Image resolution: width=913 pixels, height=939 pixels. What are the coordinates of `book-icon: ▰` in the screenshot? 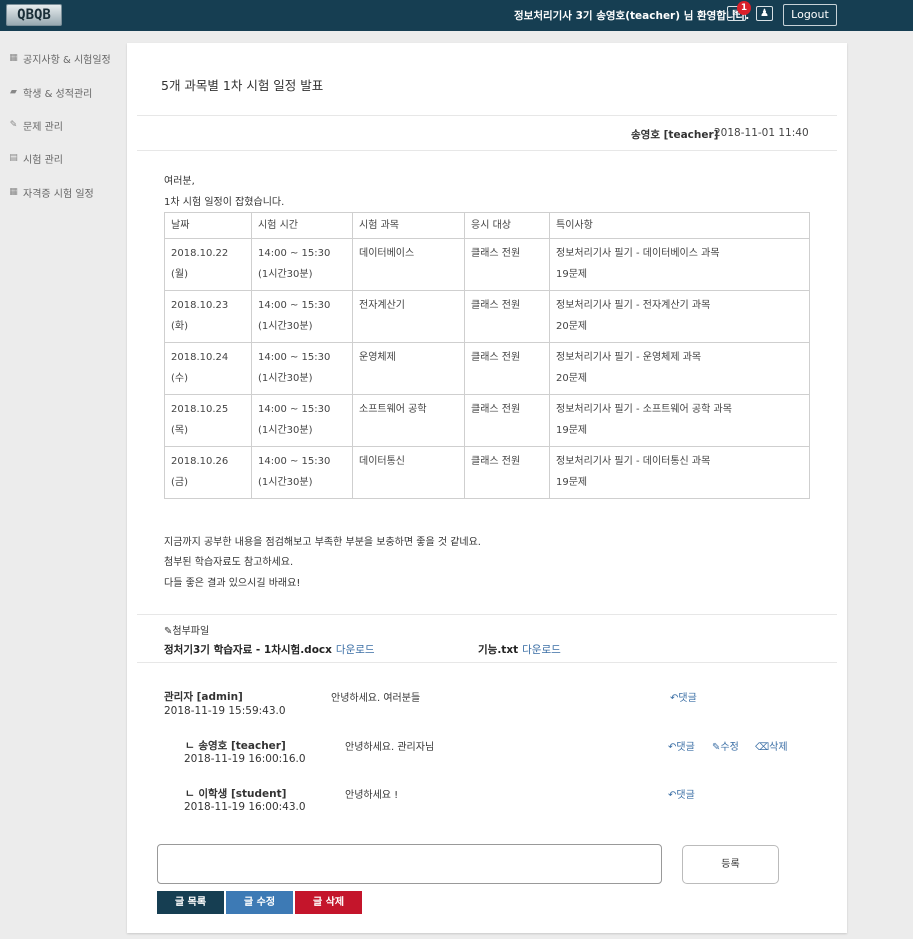 It's located at (13, 92).